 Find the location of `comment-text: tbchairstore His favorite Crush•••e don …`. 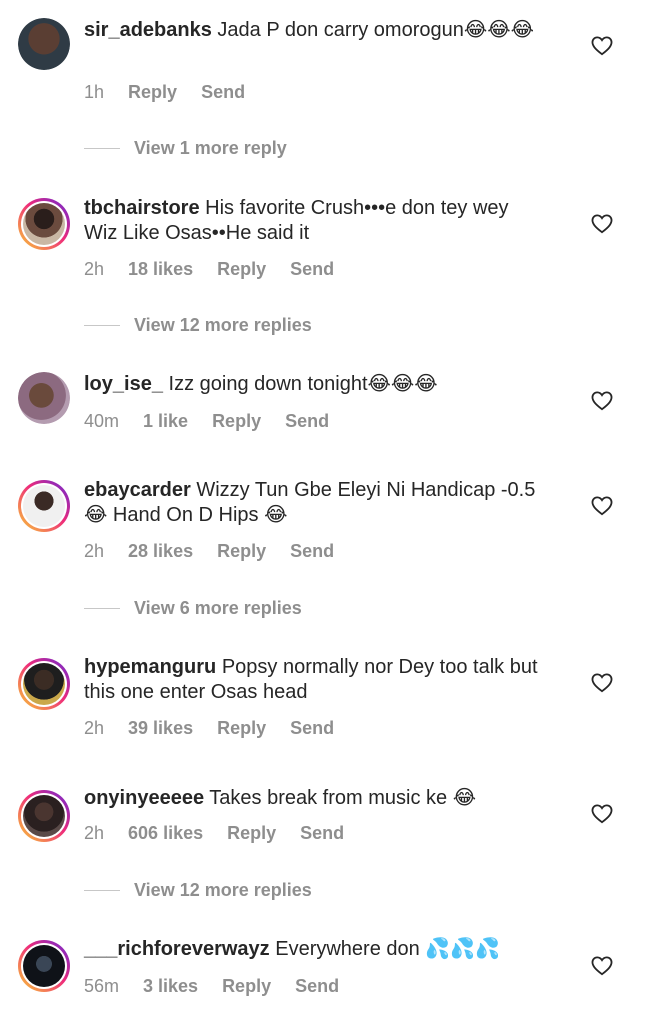

comment-text: tbchairstore His favorite Crush•••e don … is located at coordinates (314, 221).